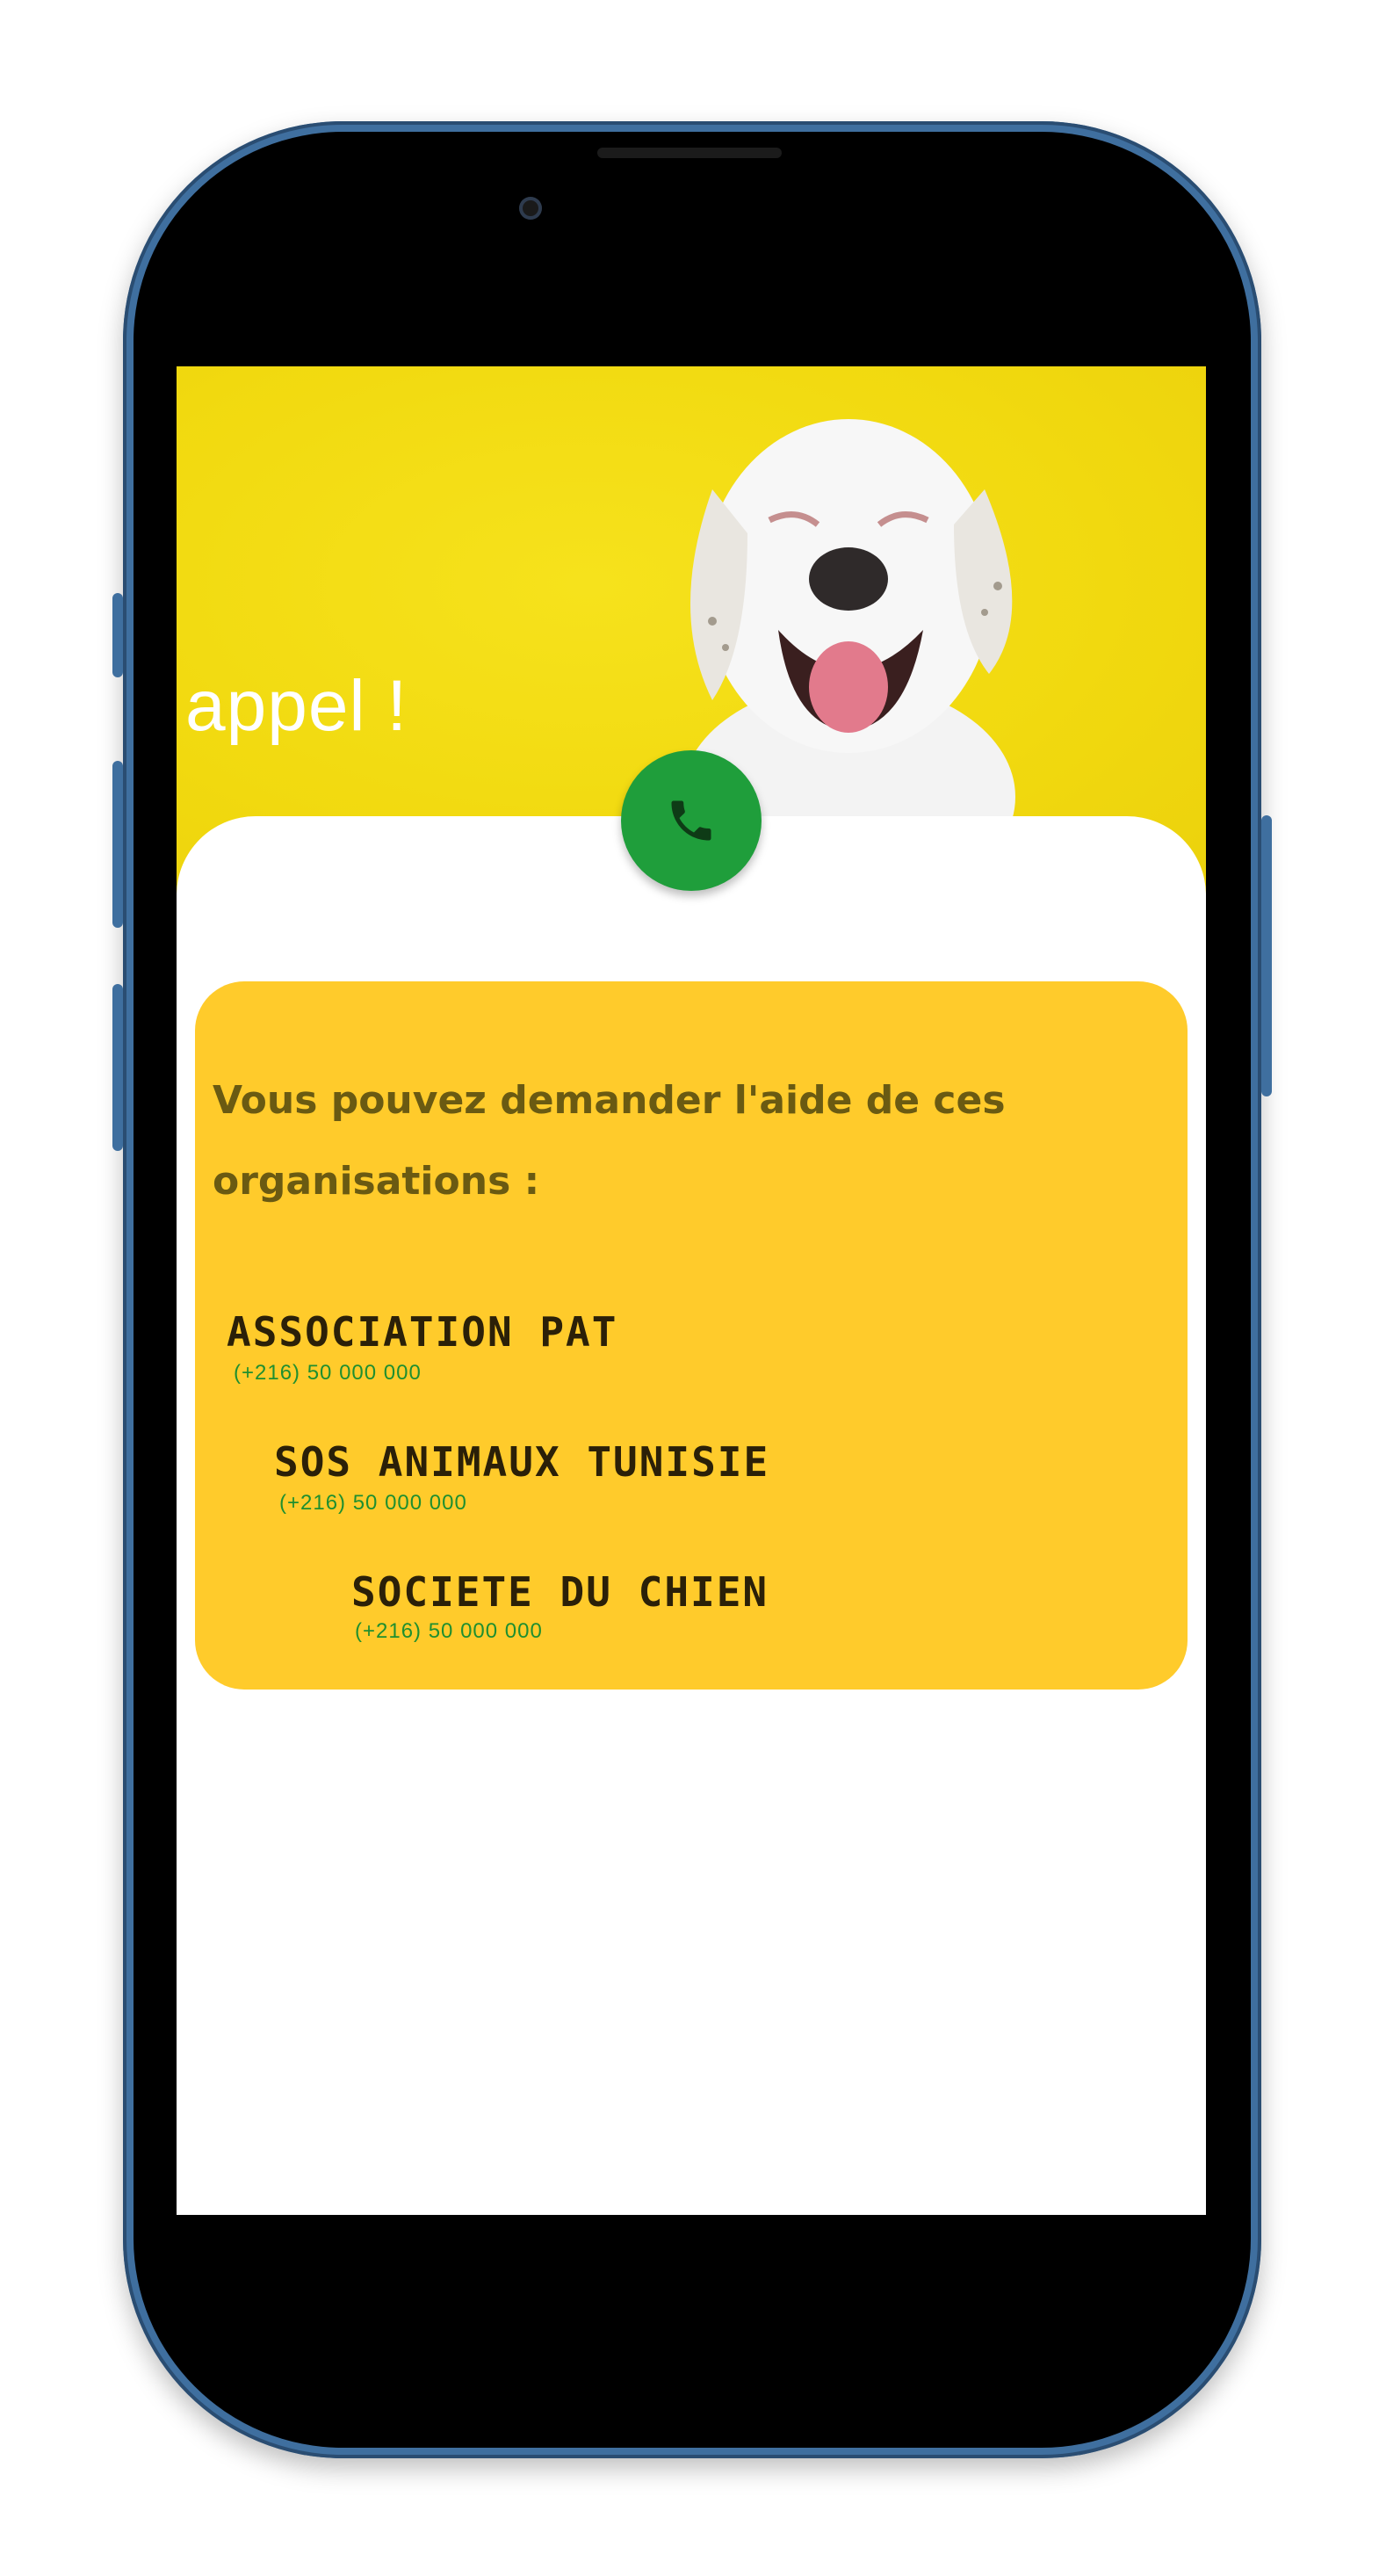  Describe the element at coordinates (530, 208) in the screenshot. I see `front-camera-icon` at that location.